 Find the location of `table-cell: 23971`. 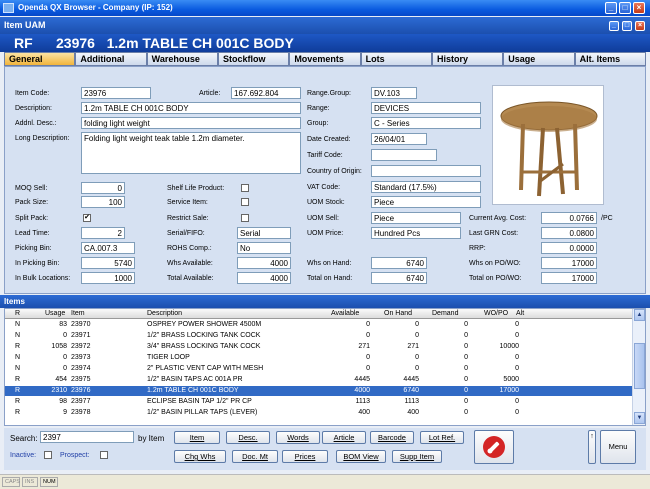

table-cell: 23971 is located at coordinates (81, 335).